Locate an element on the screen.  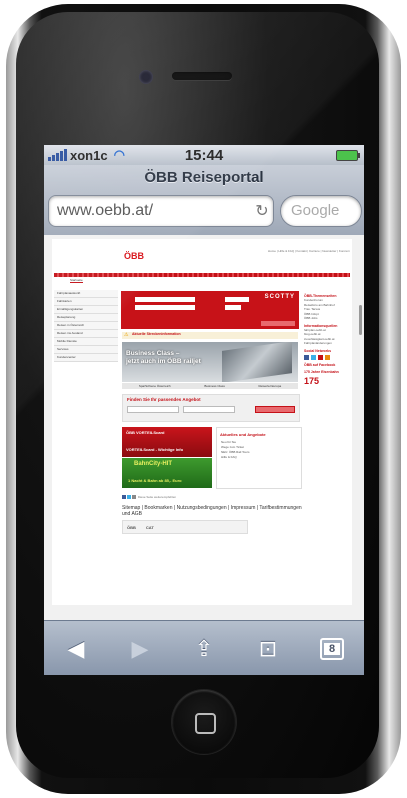
clock: 15:44 is located at coordinates (204, 155).